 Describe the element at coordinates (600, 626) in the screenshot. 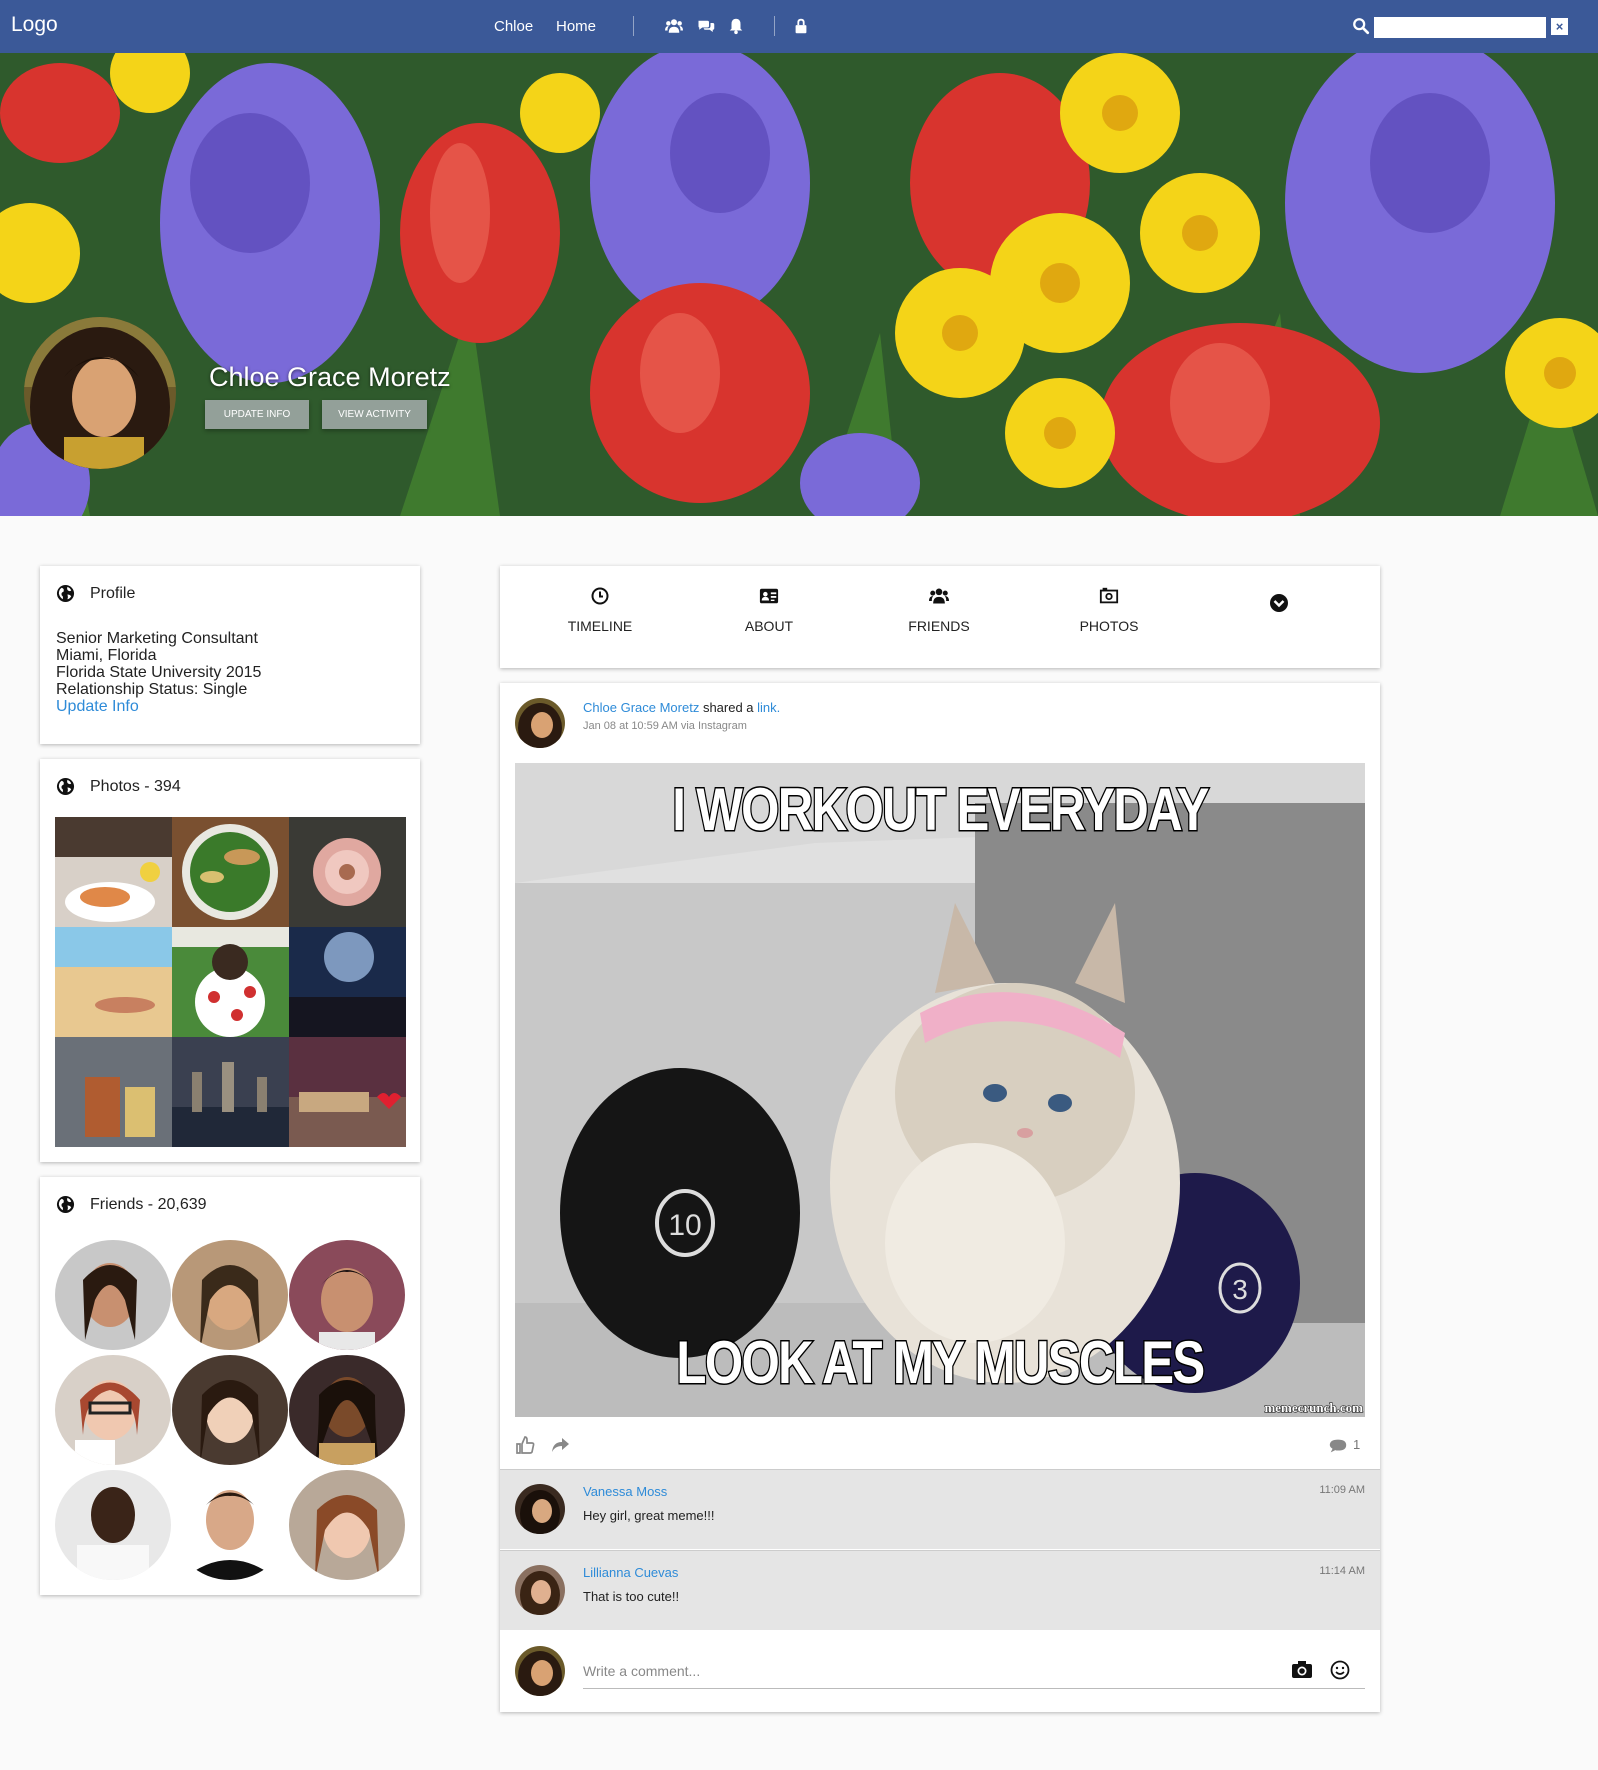

I see `tab-label: TIMELINE` at that location.